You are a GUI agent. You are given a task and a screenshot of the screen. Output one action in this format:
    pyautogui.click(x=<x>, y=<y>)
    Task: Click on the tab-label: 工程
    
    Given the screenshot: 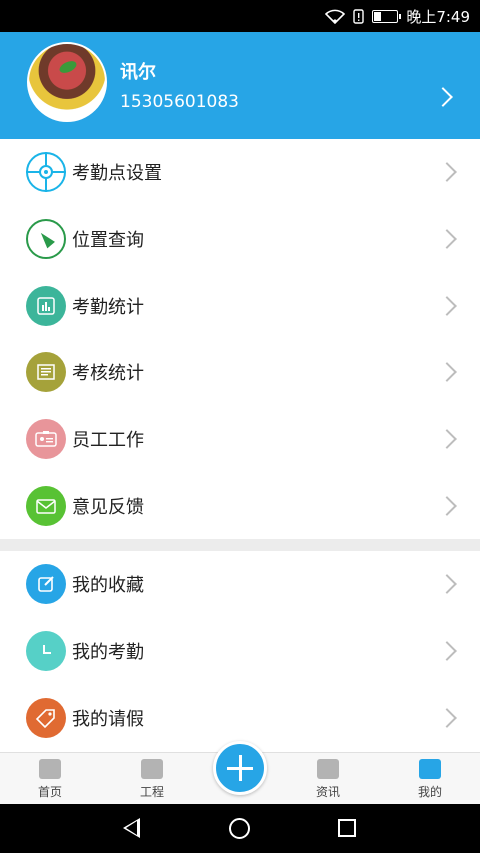 What is the action you would take?
    pyautogui.click(x=151, y=792)
    